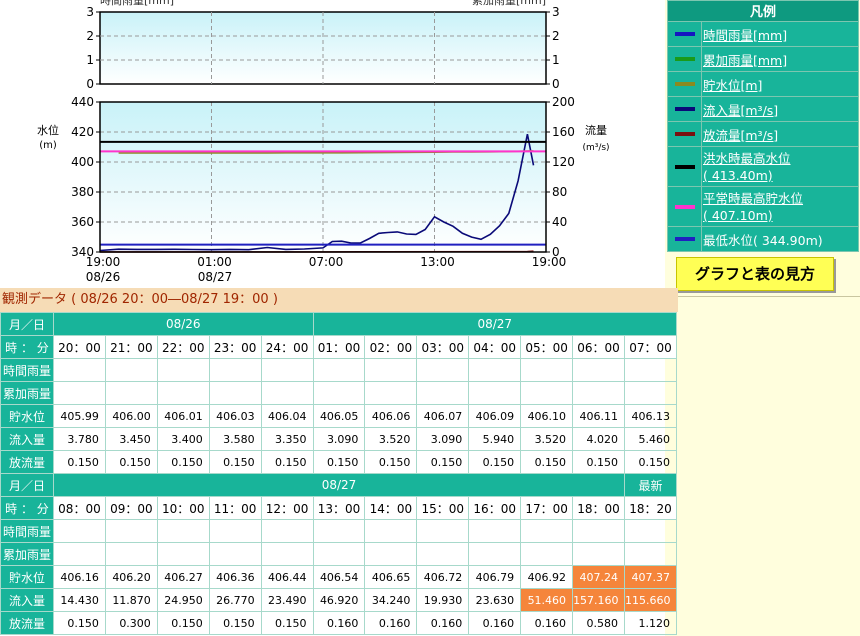 The height and width of the screenshot is (636, 860). Describe the element at coordinates (740, 135) in the screenshot. I see `legend-label-link: 放流量[m³/s]` at that location.